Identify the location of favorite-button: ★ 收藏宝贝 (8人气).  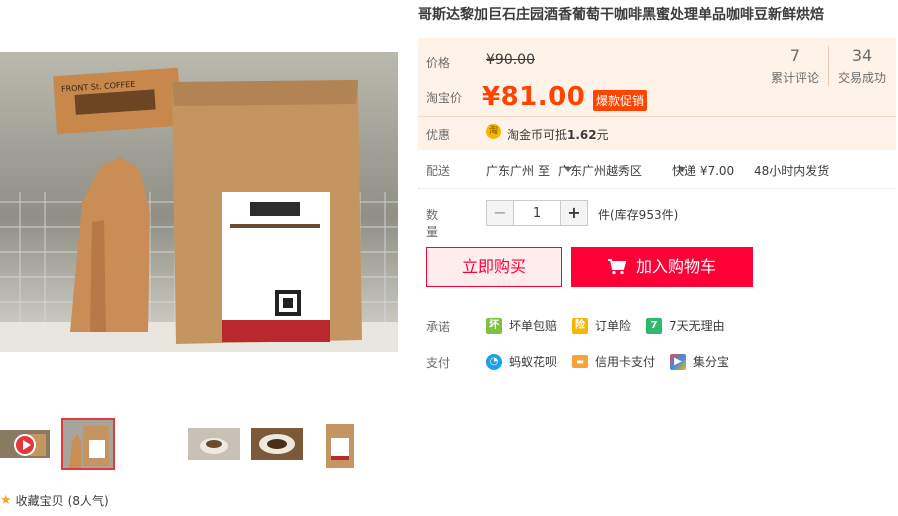
(54, 500).